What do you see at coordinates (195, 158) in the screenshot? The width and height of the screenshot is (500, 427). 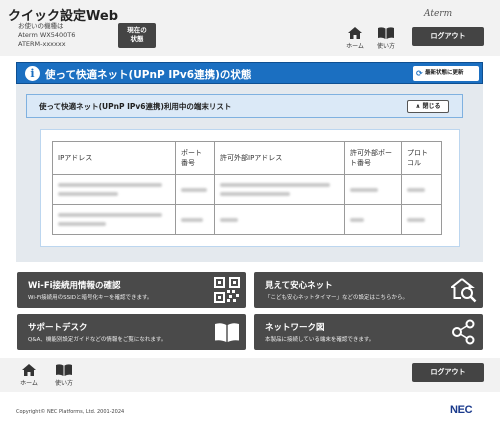 I see `column-header-port: ポート 番号` at bounding box center [195, 158].